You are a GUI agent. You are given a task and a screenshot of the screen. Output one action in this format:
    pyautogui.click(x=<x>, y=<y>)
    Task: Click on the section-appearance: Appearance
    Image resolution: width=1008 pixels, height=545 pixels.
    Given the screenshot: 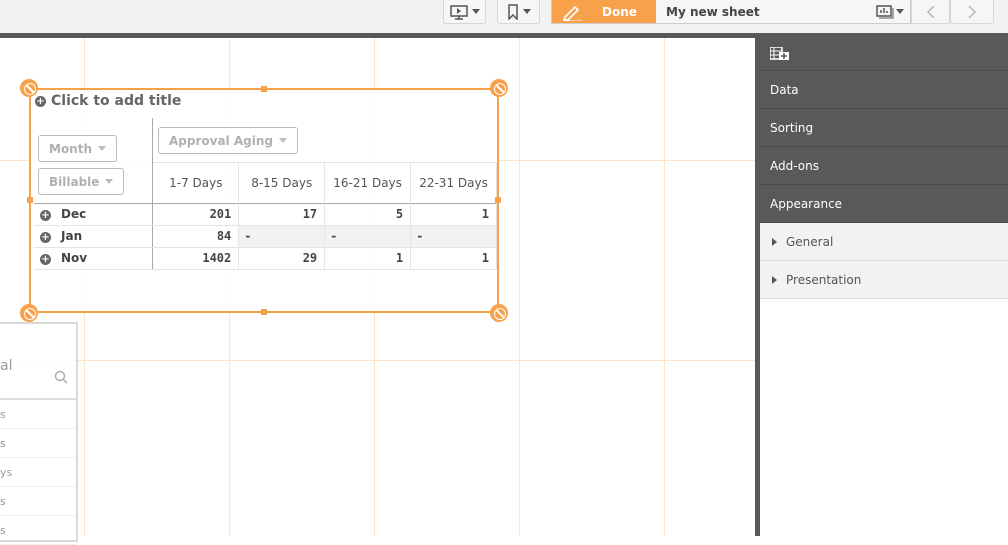 What is the action you would take?
    pyautogui.click(x=884, y=204)
    